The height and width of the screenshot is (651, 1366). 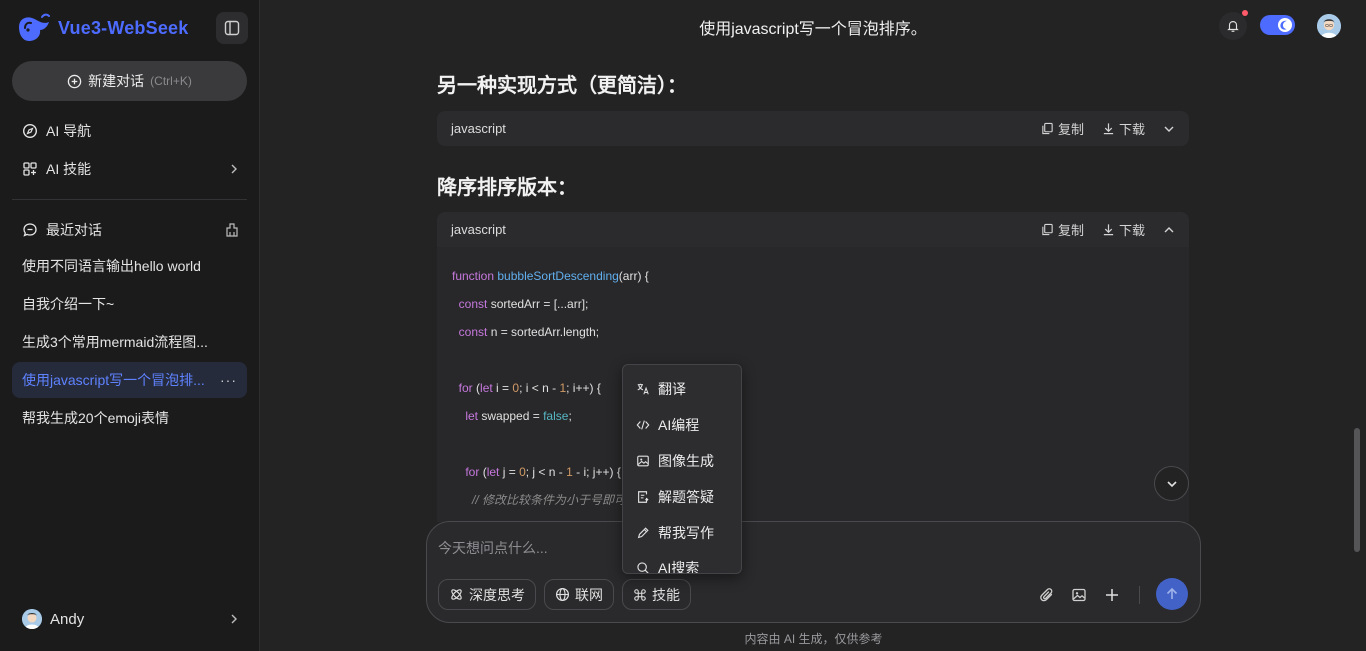 I want to click on menu-item-ai-coding: AI编程, so click(x=667, y=425).